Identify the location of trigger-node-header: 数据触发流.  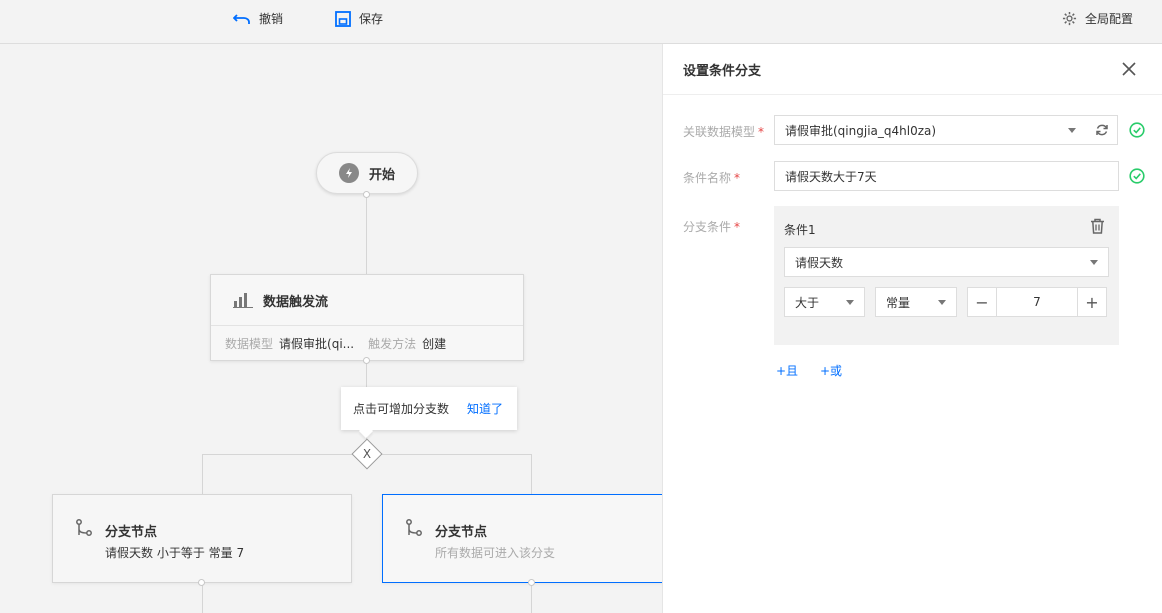
(367, 300).